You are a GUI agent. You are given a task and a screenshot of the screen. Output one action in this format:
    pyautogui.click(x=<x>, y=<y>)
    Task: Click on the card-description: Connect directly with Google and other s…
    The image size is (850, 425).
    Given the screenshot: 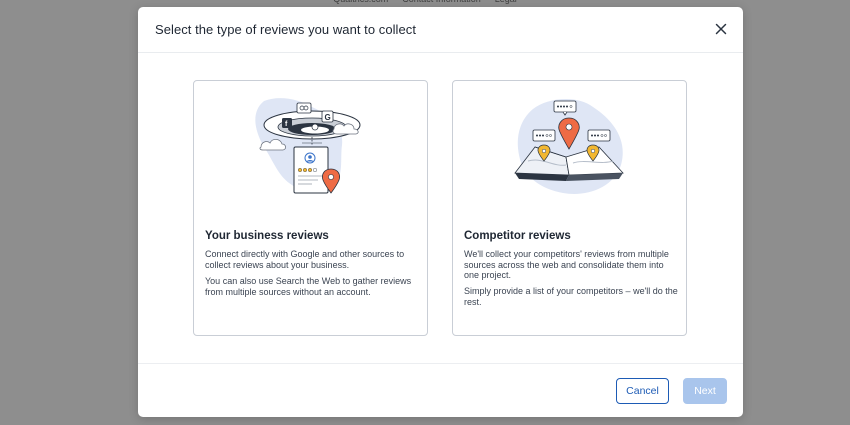 What is the action you would take?
    pyautogui.click(x=305, y=259)
    